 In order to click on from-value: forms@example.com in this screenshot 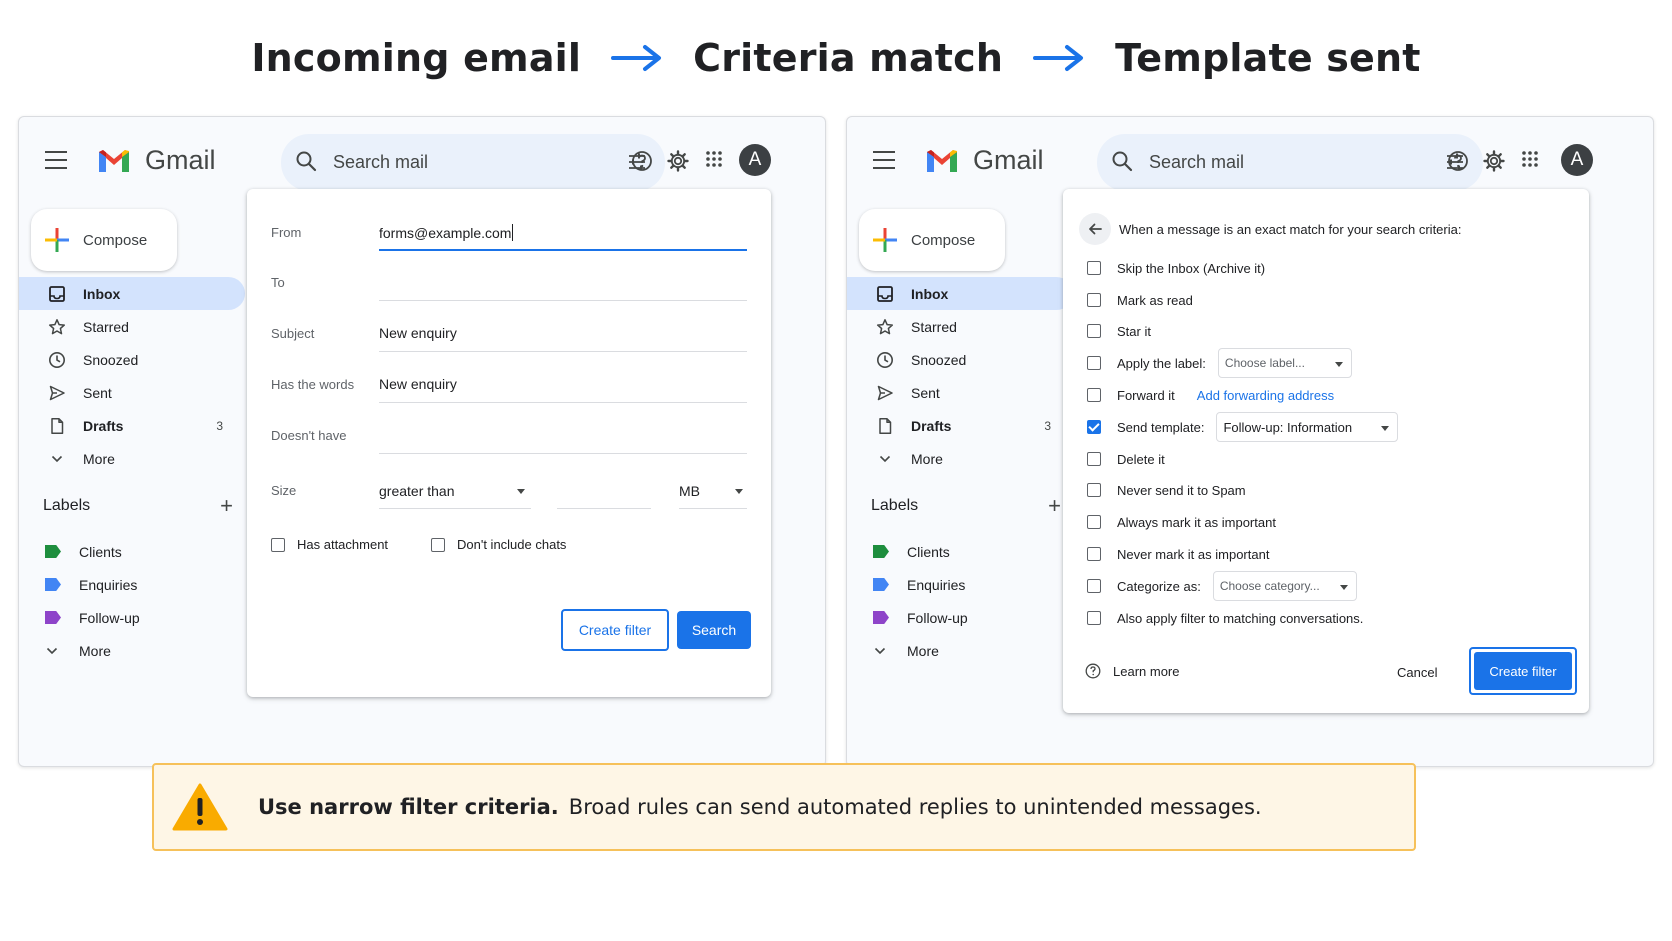, I will do `click(445, 233)`.